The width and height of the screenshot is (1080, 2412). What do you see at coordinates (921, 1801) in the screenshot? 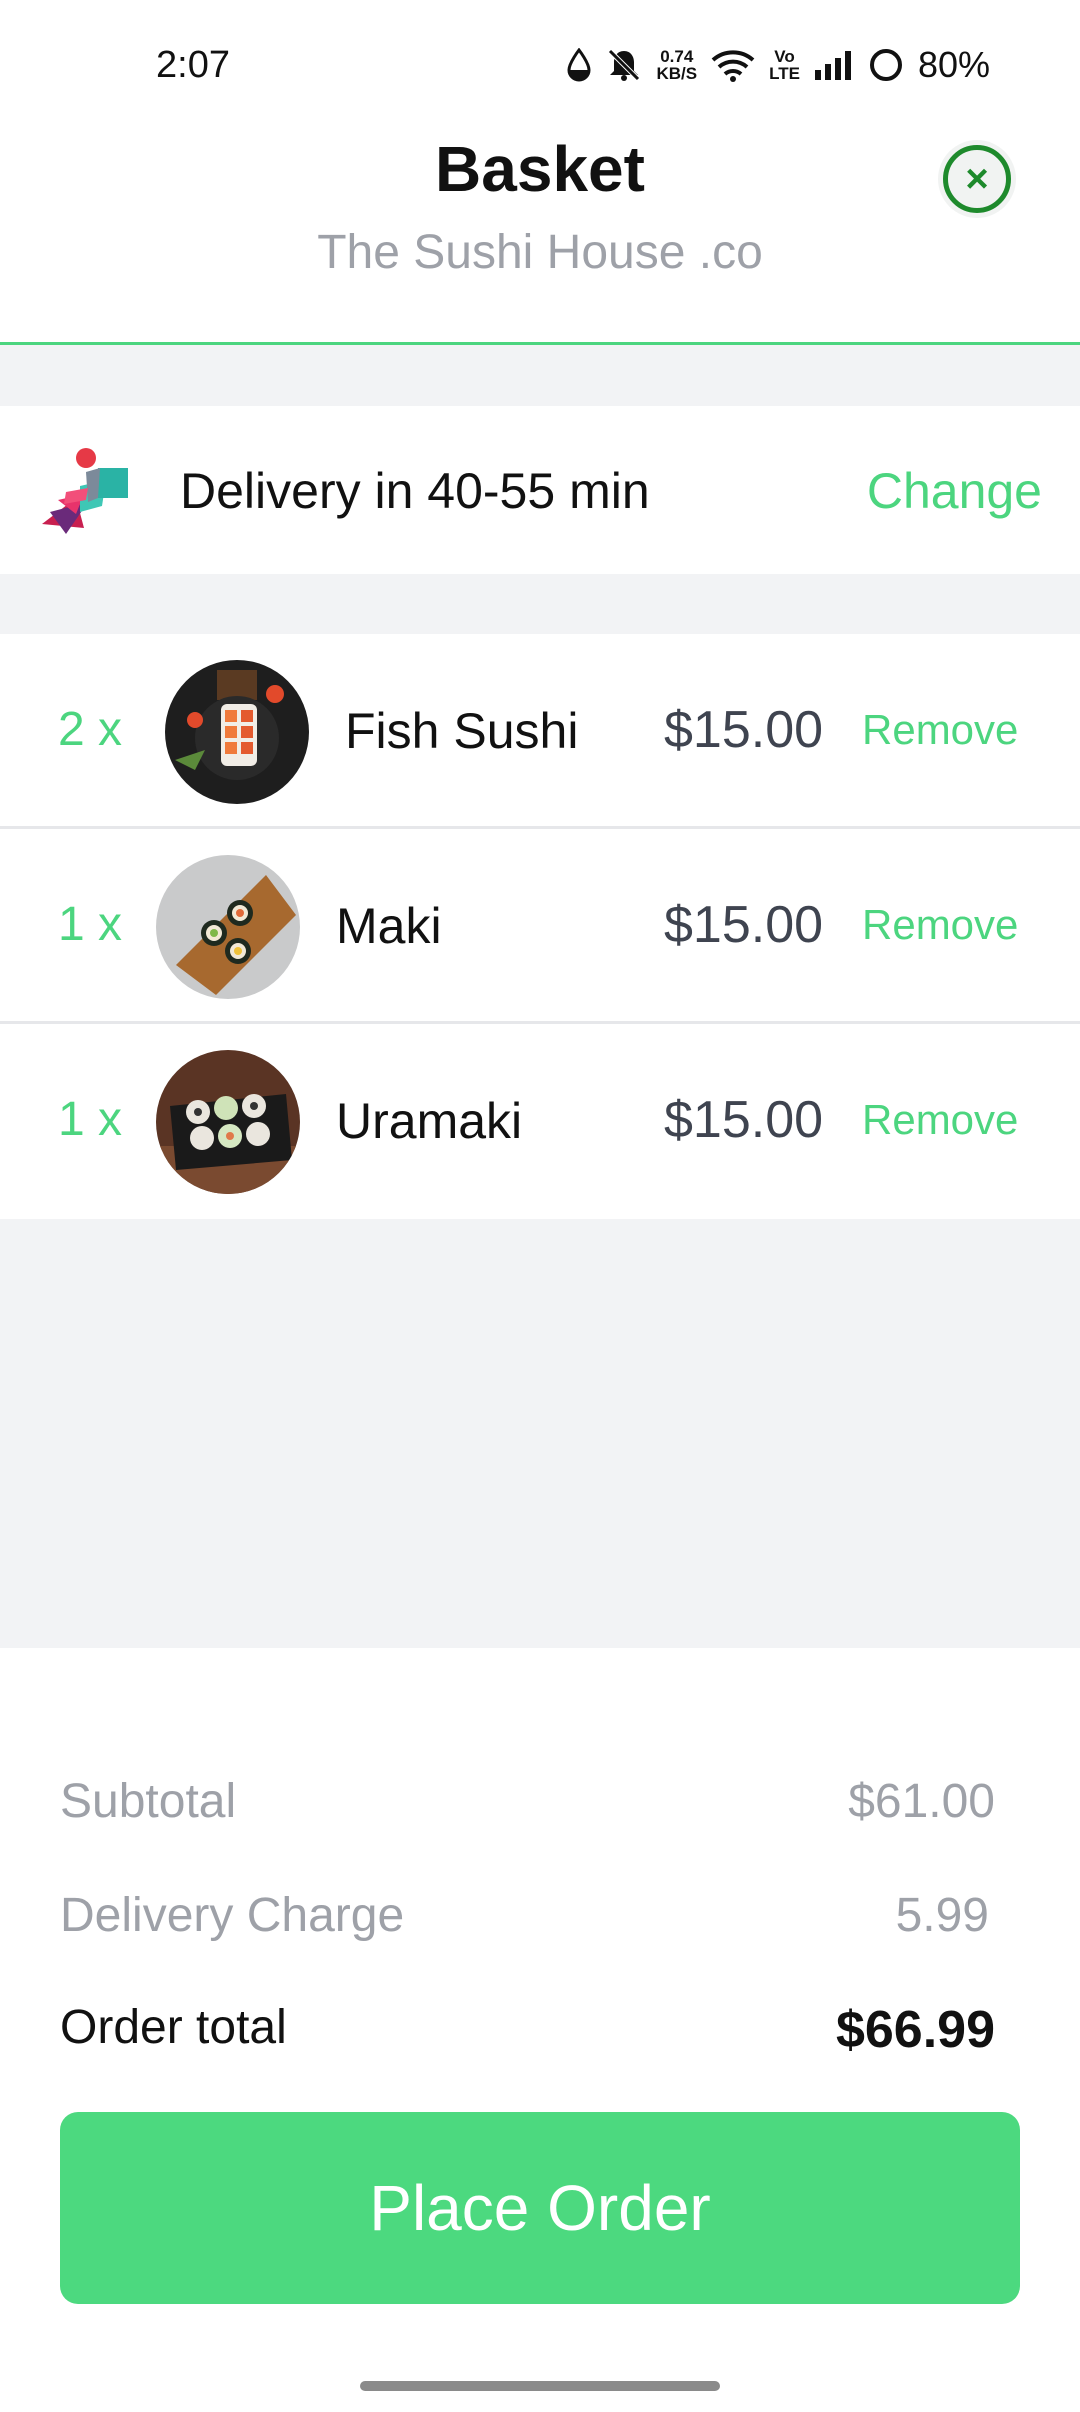
I see `subtotal-value: $61.00` at bounding box center [921, 1801].